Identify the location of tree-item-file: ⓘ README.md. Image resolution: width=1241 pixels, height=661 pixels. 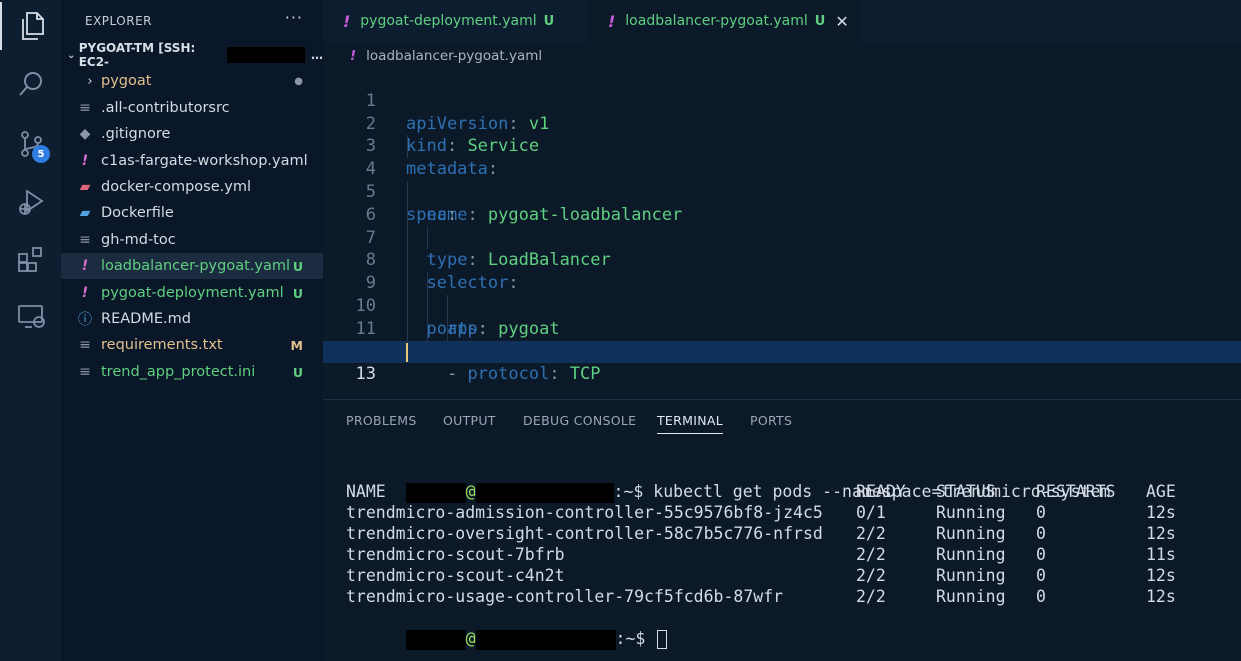
(192, 319).